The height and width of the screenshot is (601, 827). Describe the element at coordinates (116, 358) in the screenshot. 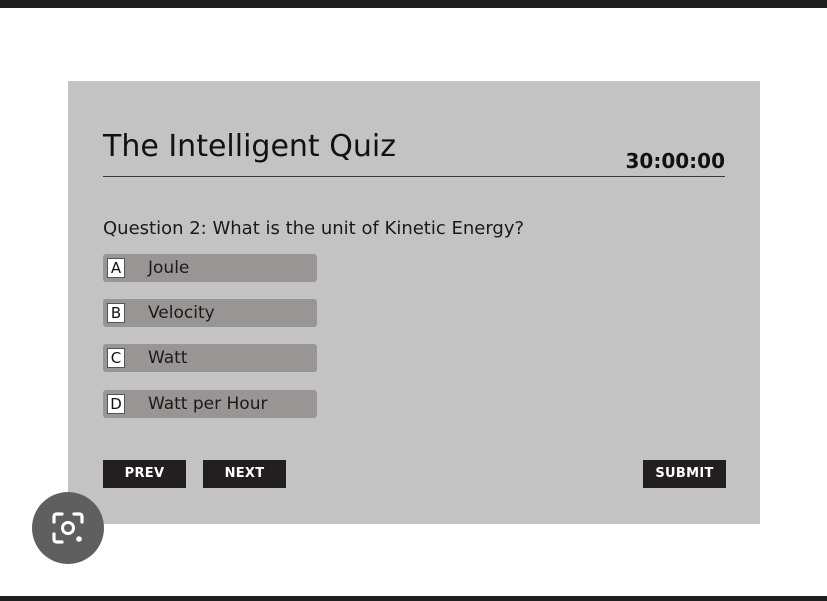

I see `option-letter: C` at that location.